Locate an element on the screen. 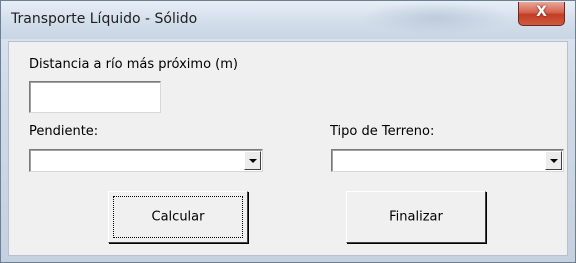 This screenshot has height=263, width=576. slope-label: Pendiente: is located at coordinates (64, 131).